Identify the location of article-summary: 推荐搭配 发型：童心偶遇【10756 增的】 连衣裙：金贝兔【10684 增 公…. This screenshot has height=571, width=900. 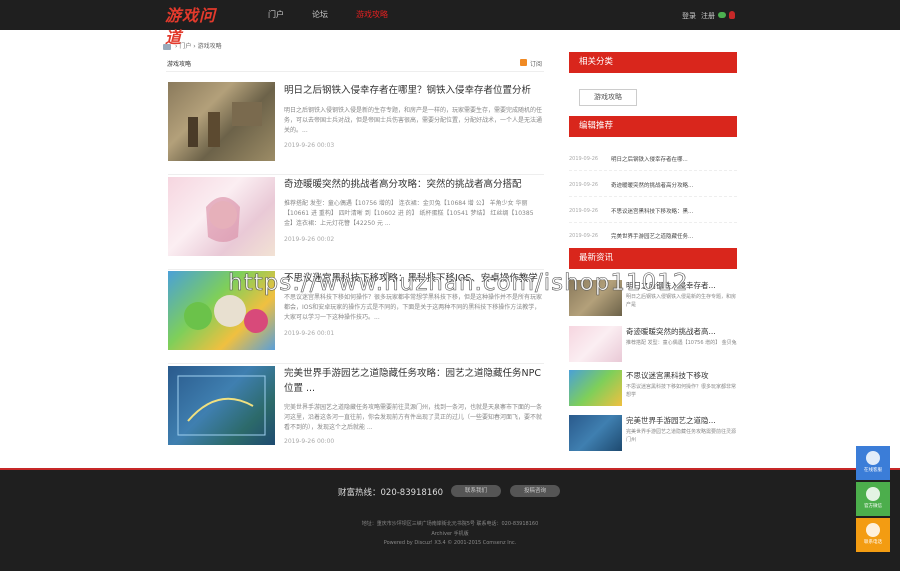
(409, 213).